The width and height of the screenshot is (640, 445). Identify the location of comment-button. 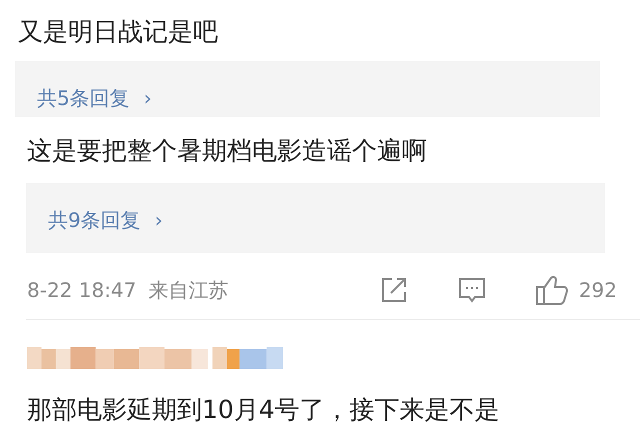
(471, 290).